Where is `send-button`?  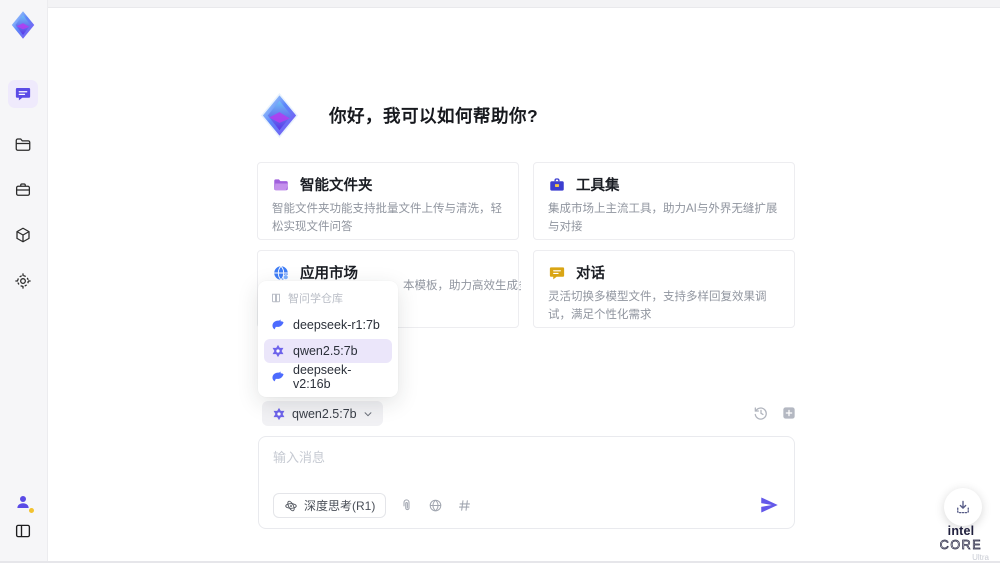 send-button is located at coordinates (769, 505).